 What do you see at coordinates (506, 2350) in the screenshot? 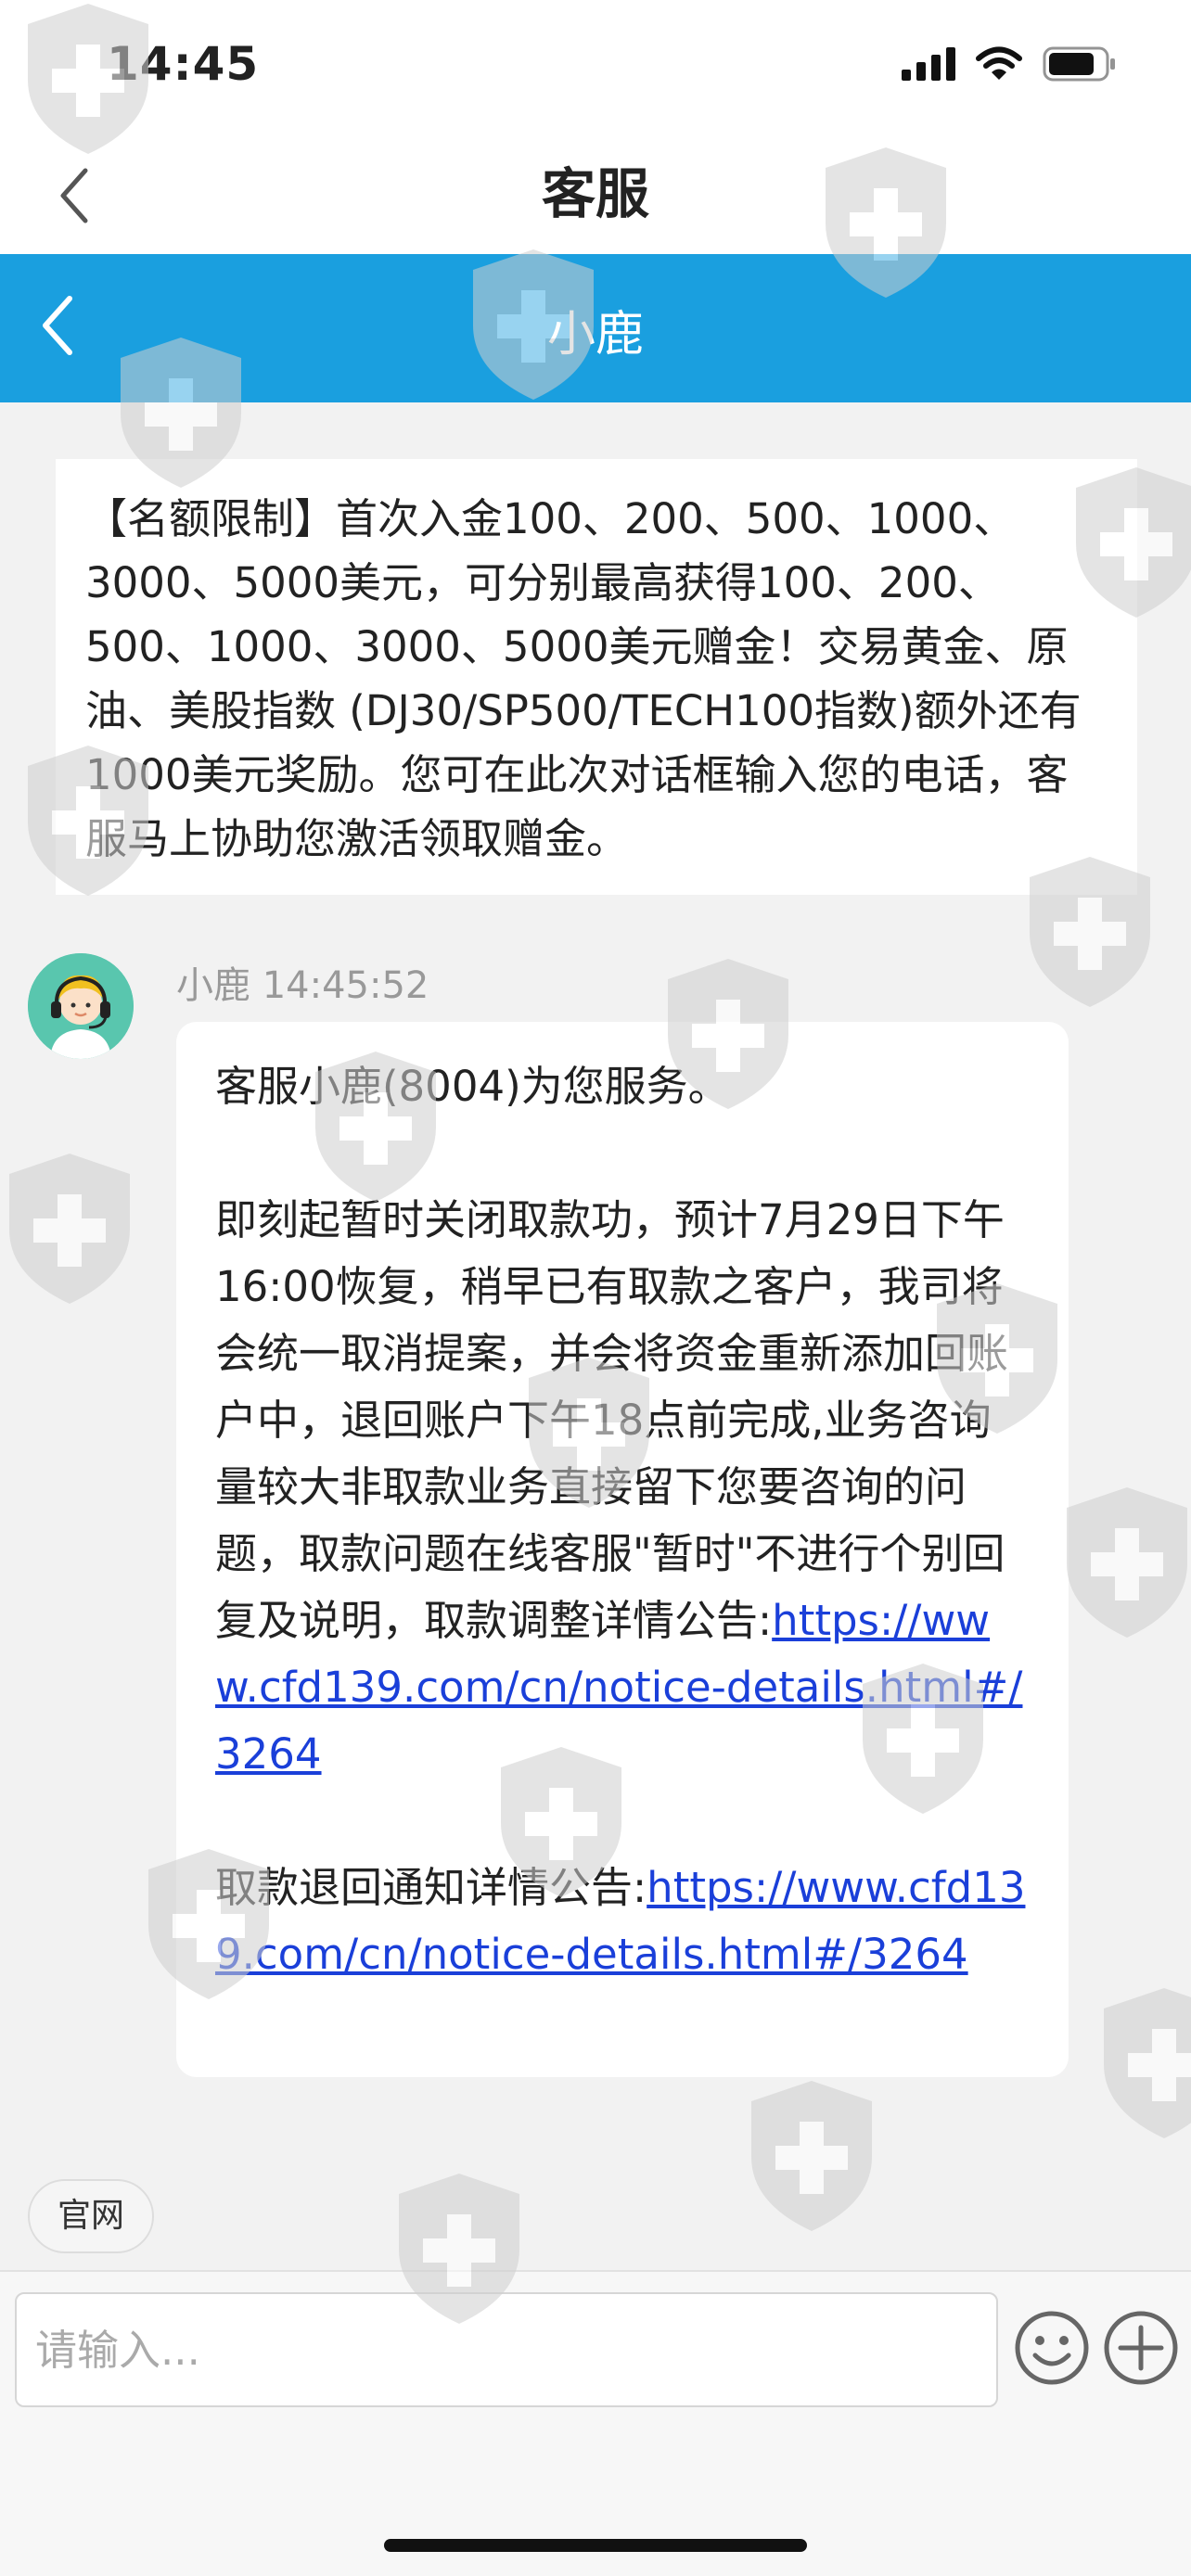
I see `message-input` at bounding box center [506, 2350].